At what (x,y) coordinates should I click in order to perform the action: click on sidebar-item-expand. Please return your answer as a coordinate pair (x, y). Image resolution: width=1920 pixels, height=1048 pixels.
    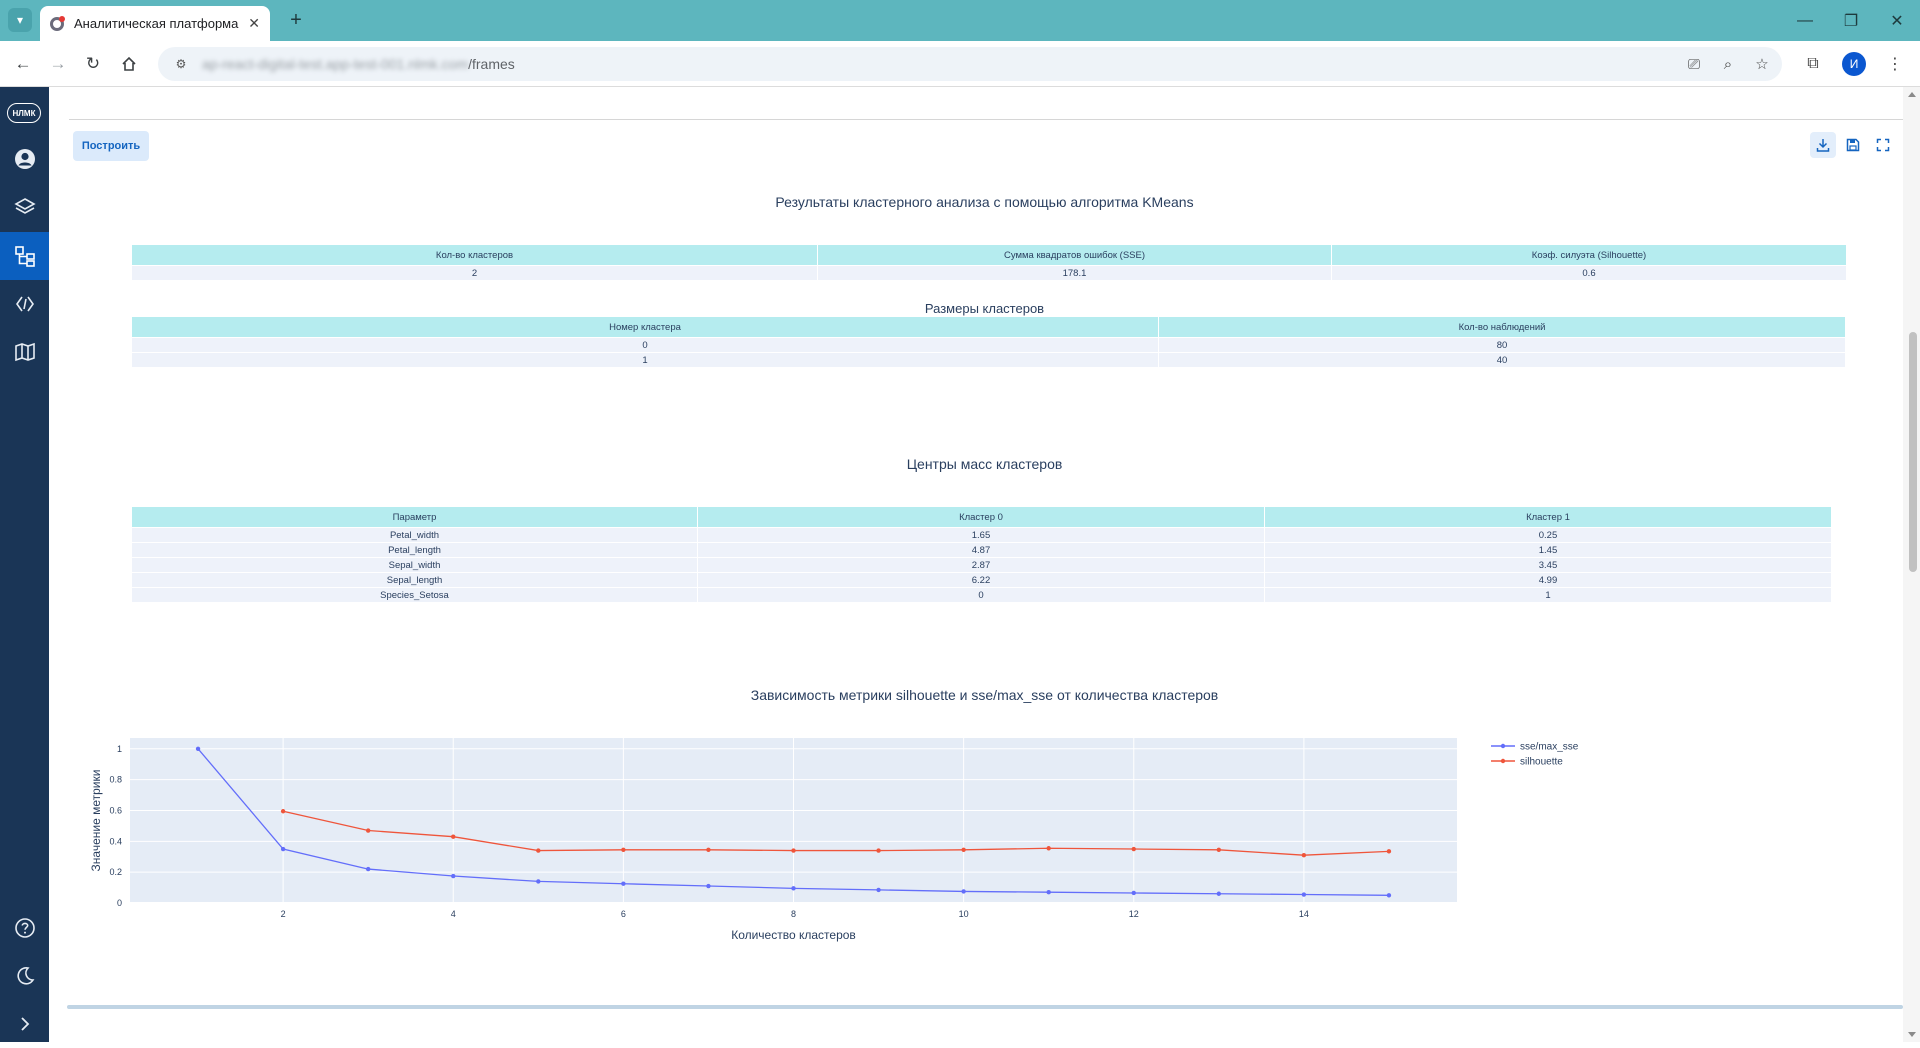
    Looking at the image, I should click on (24, 1024).